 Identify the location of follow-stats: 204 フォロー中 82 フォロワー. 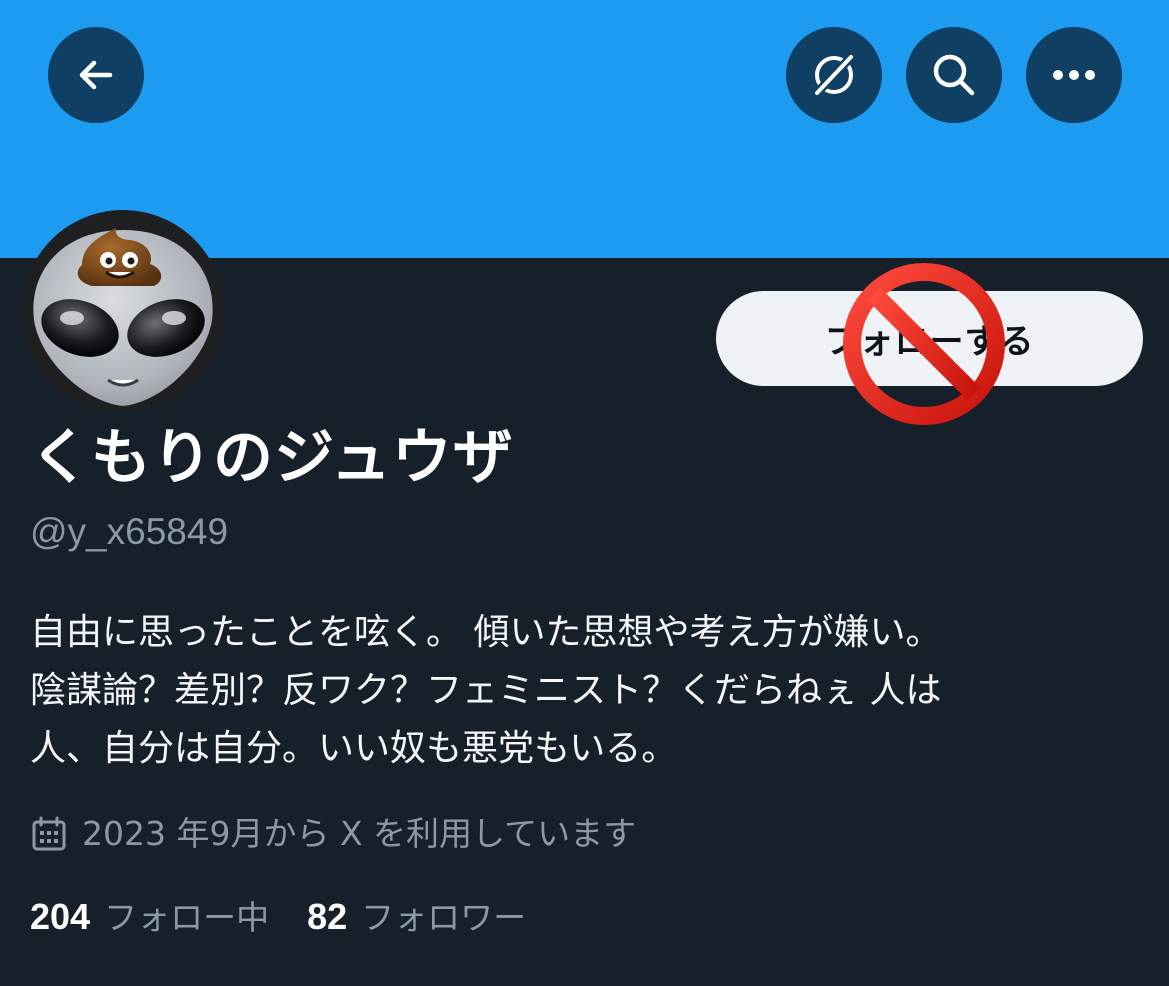
(278, 917).